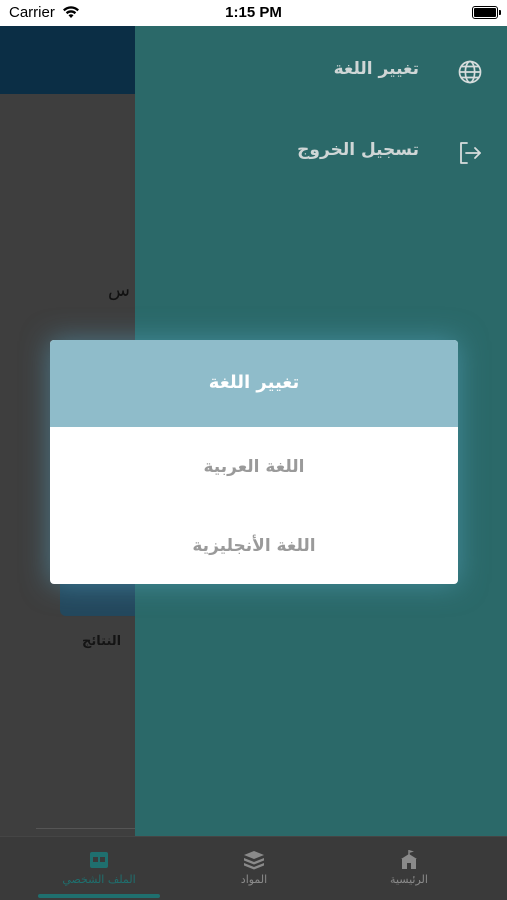  I want to click on clock: 1:15 PM, so click(253, 12).